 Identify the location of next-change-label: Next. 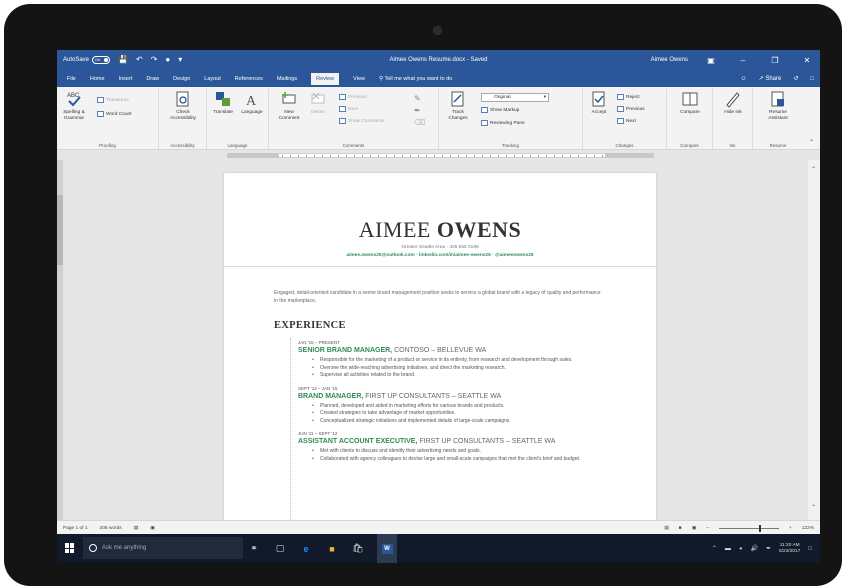
(631, 121).